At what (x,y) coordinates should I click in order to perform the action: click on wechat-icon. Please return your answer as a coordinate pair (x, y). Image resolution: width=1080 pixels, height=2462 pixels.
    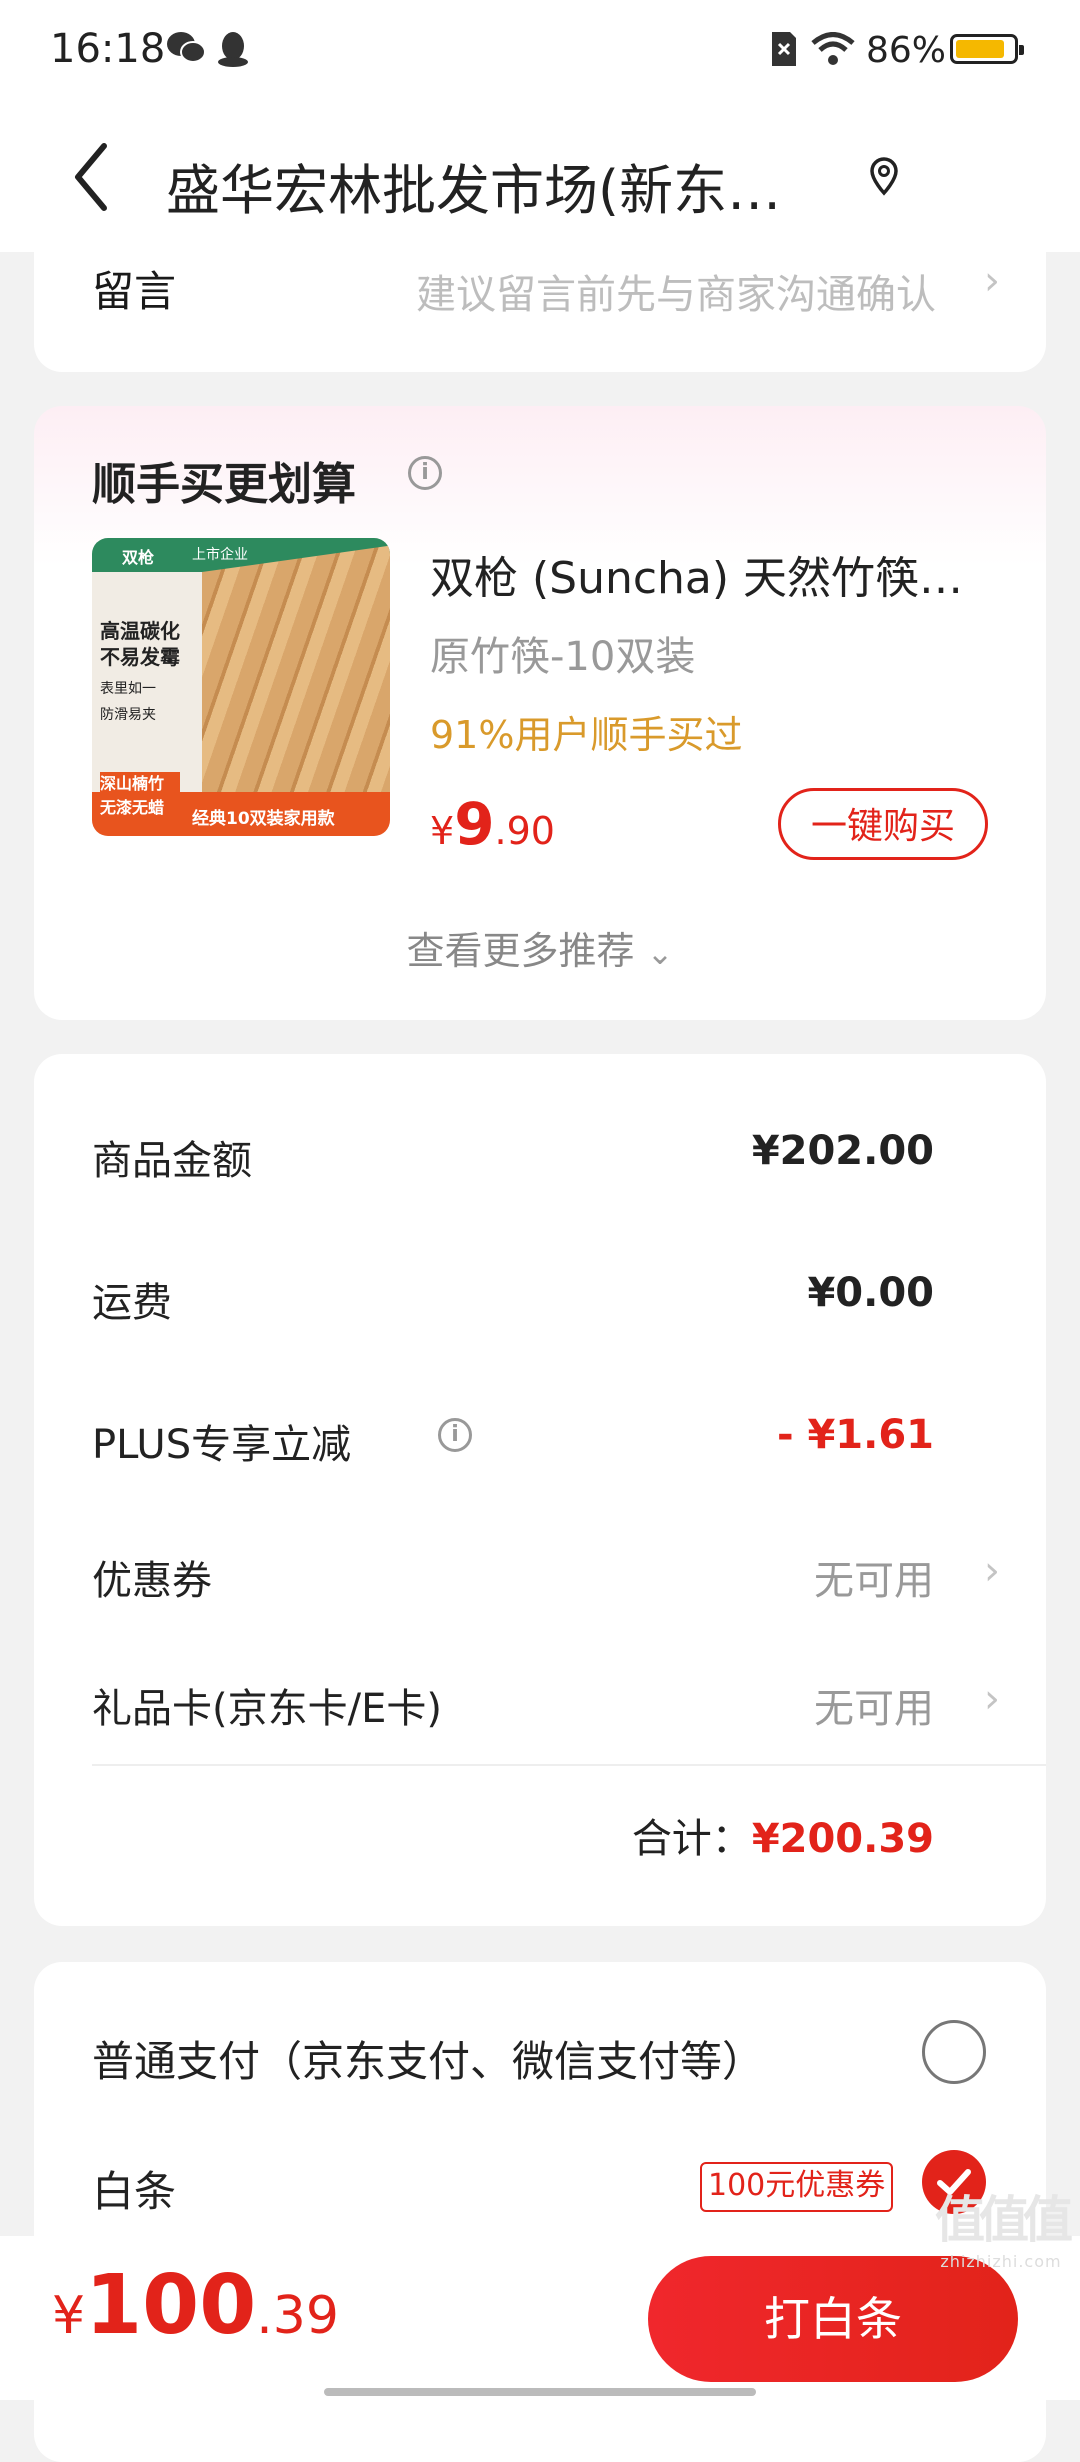
    Looking at the image, I should click on (186, 50).